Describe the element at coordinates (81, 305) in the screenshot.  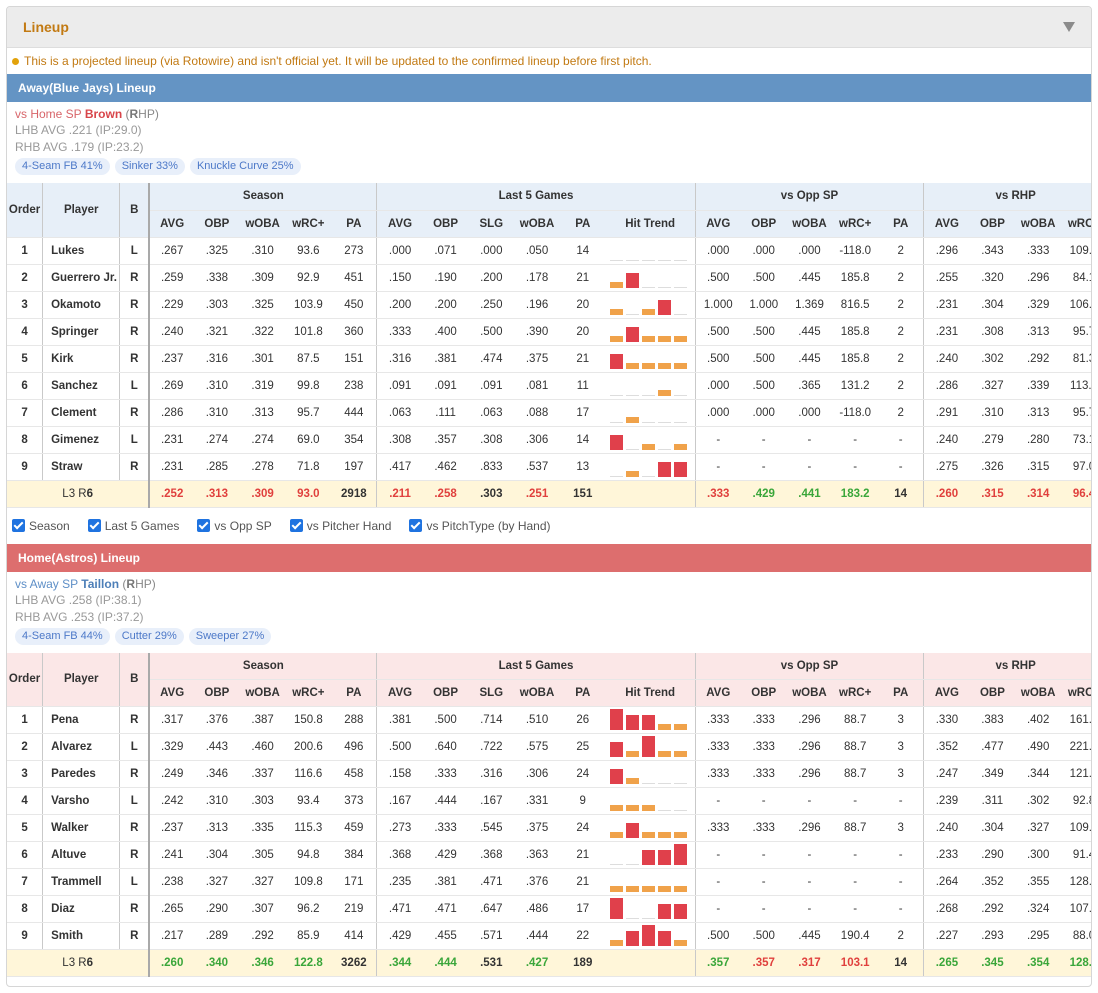
I see `player-name: Okamoto` at that location.